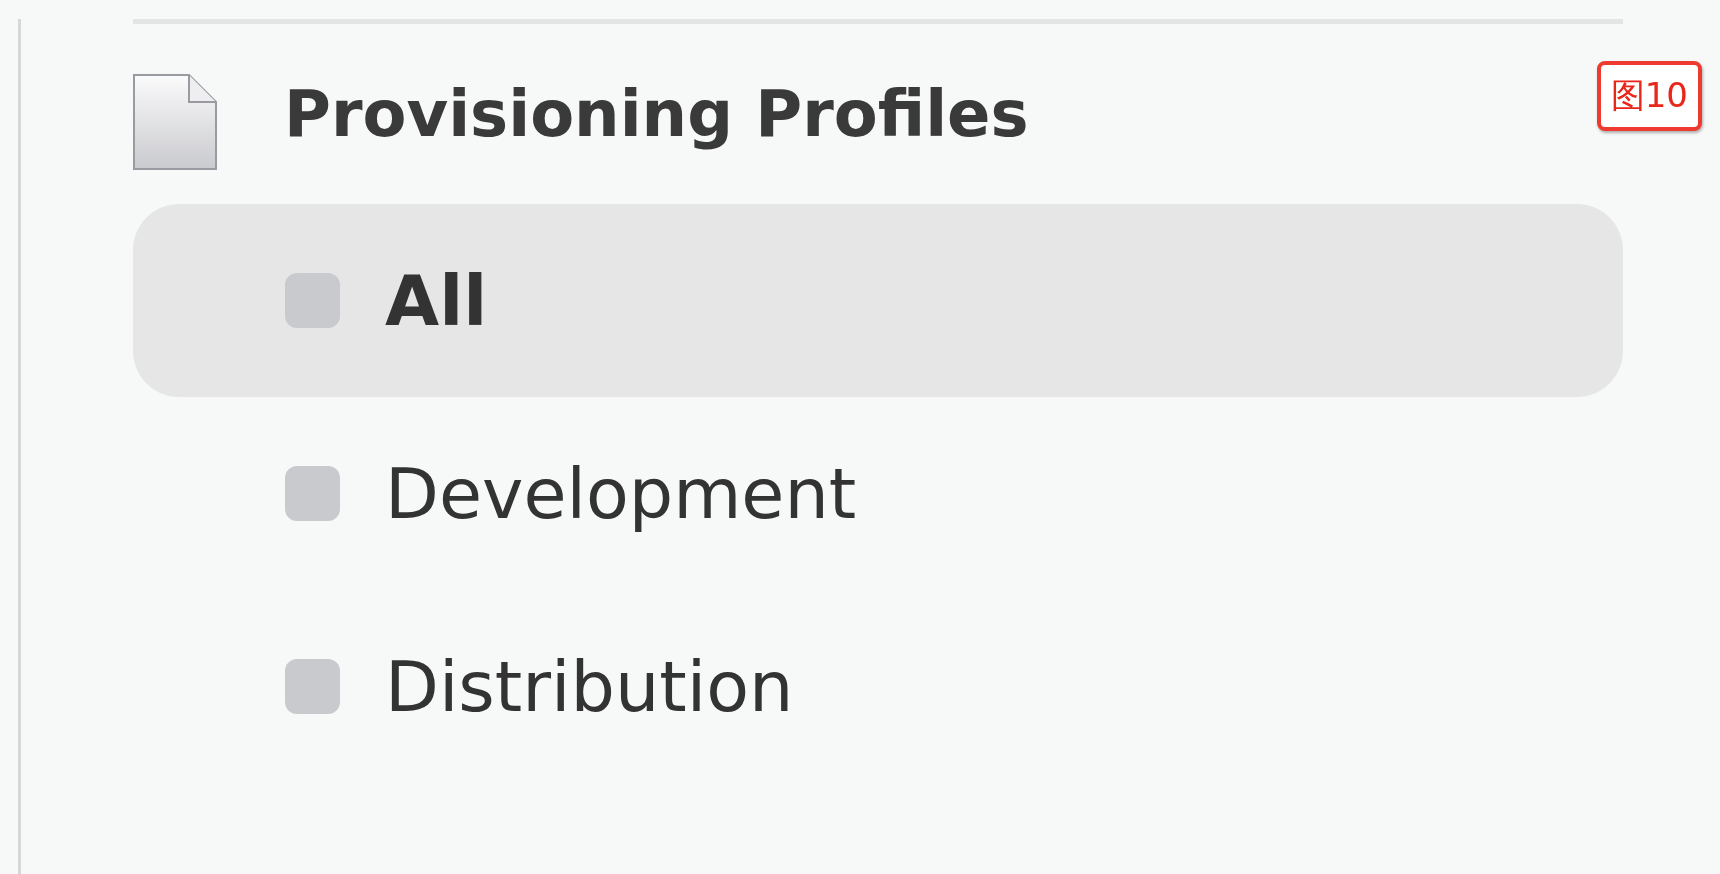  Describe the element at coordinates (656, 114) in the screenshot. I see `section-title: Provisioning Profiles` at that location.